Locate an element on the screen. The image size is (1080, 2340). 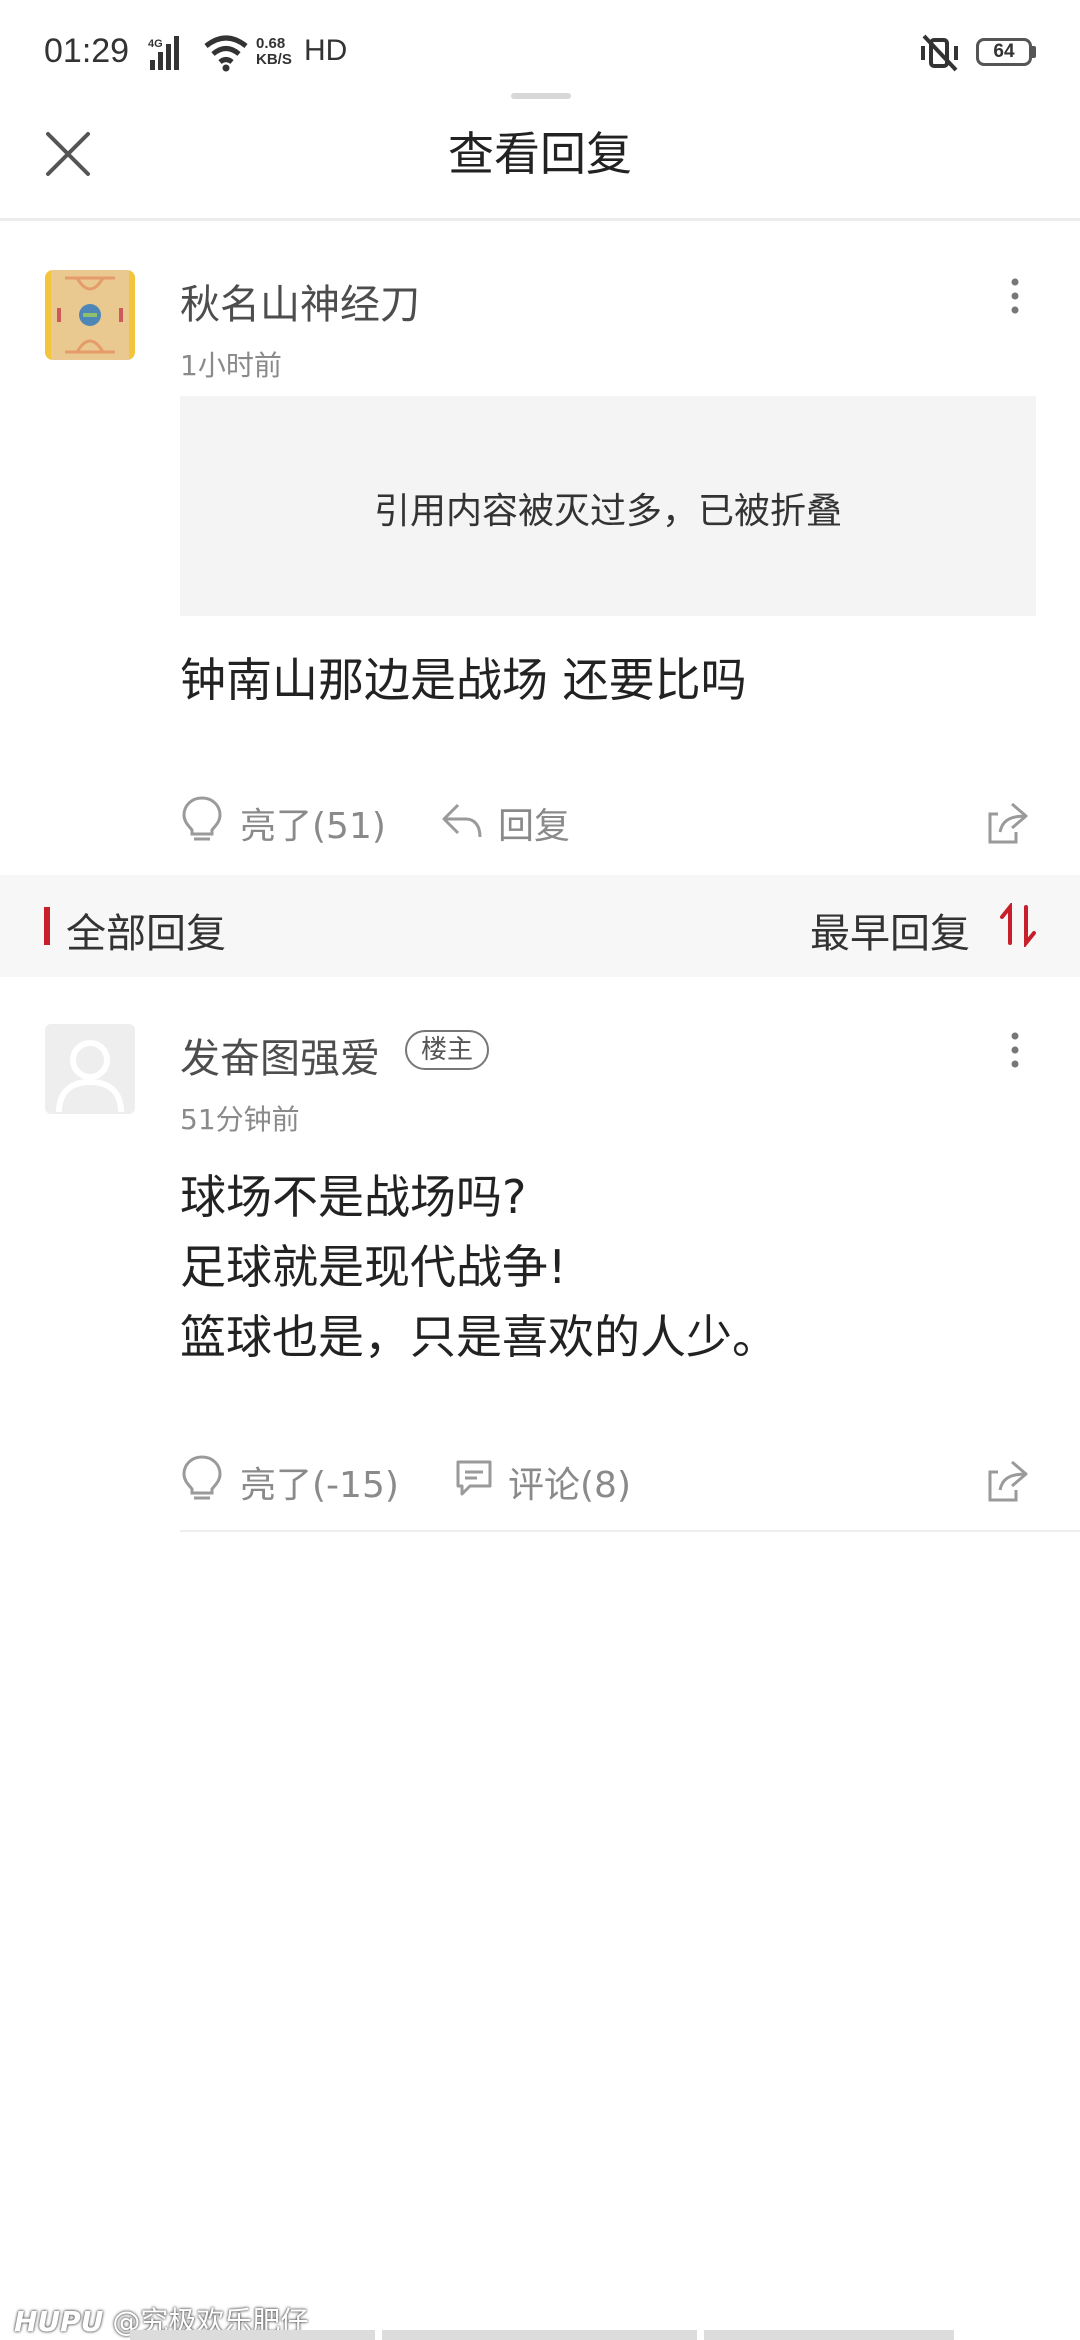
vibrate-mute-icon is located at coordinates (939, 53).